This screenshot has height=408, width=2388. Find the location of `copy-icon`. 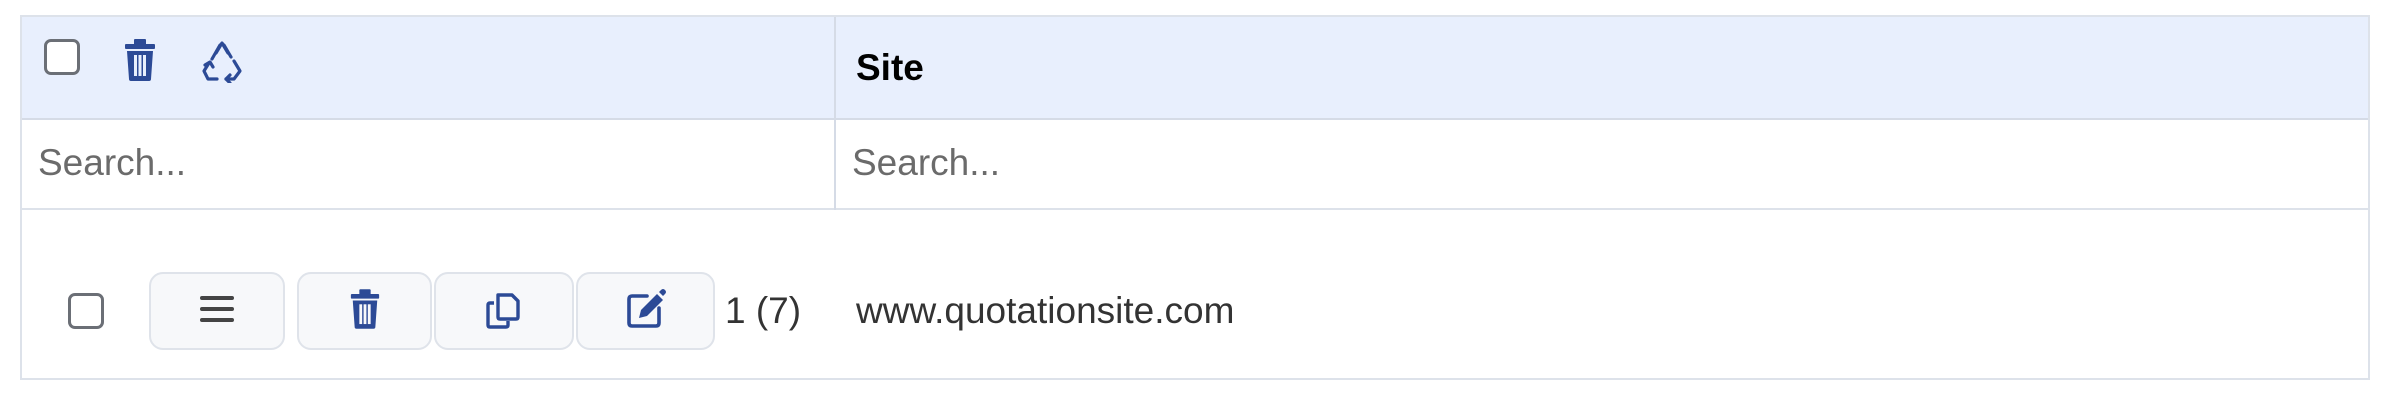

copy-icon is located at coordinates (504, 311).